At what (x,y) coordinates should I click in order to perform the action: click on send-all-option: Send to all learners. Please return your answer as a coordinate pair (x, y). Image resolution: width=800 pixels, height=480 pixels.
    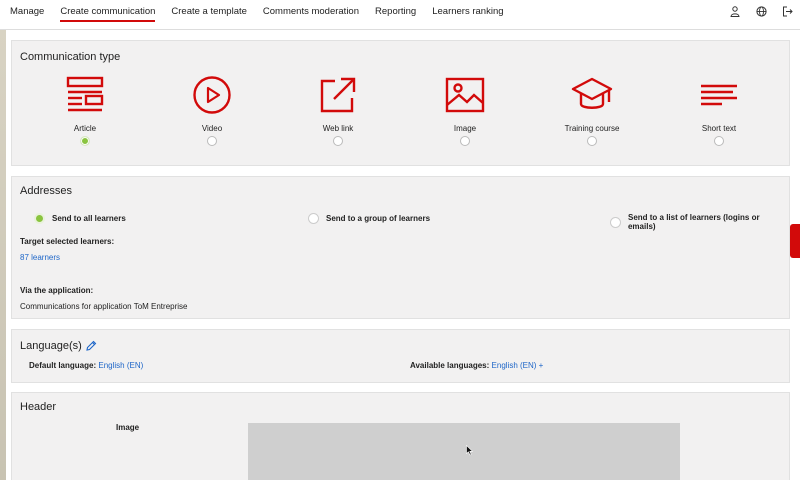
    Looking at the image, I should click on (80, 218).